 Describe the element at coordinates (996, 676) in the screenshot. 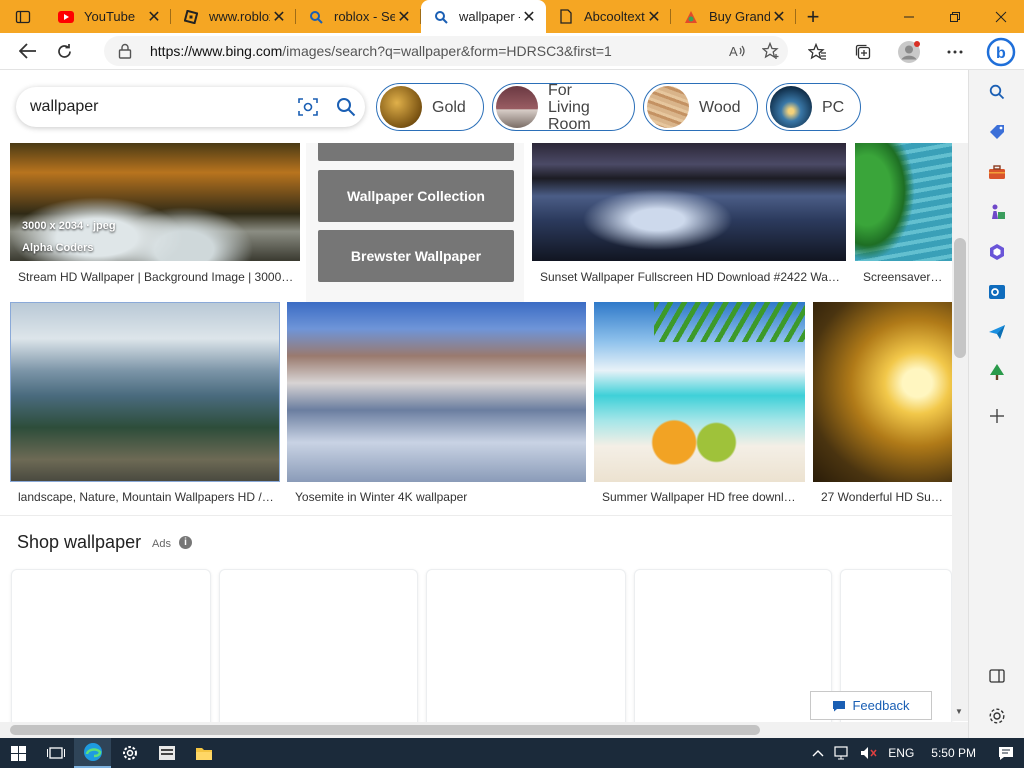

I see `sidebar-hide-button` at that location.